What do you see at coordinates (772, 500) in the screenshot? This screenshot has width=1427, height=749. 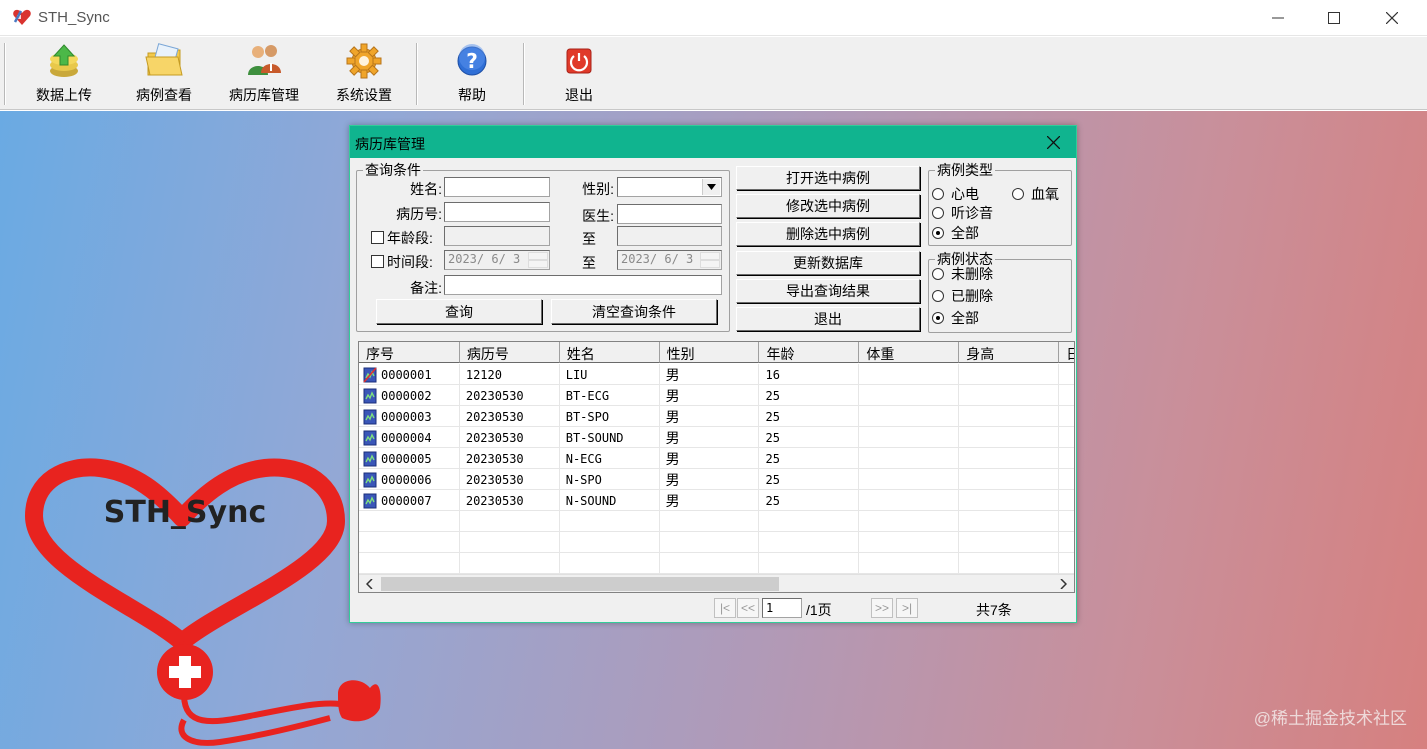 I see `cell-age-text: 25` at bounding box center [772, 500].